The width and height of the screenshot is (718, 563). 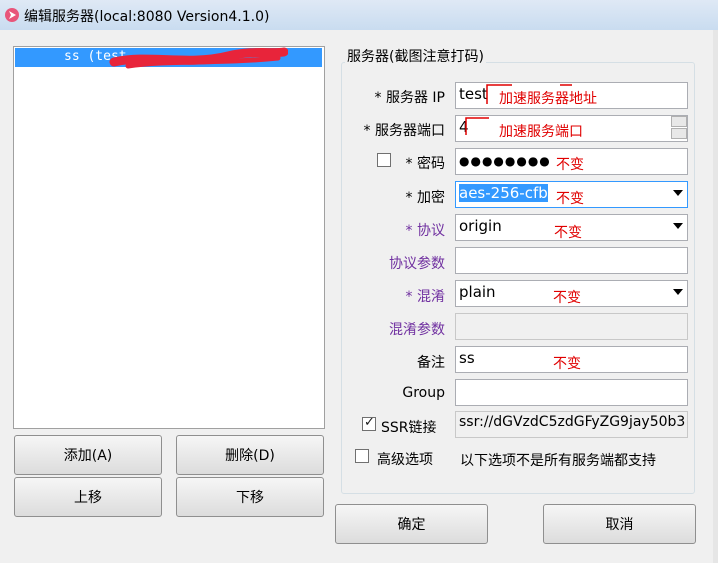 I want to click on add-button: 添加(A), so click(x=88, y=455).